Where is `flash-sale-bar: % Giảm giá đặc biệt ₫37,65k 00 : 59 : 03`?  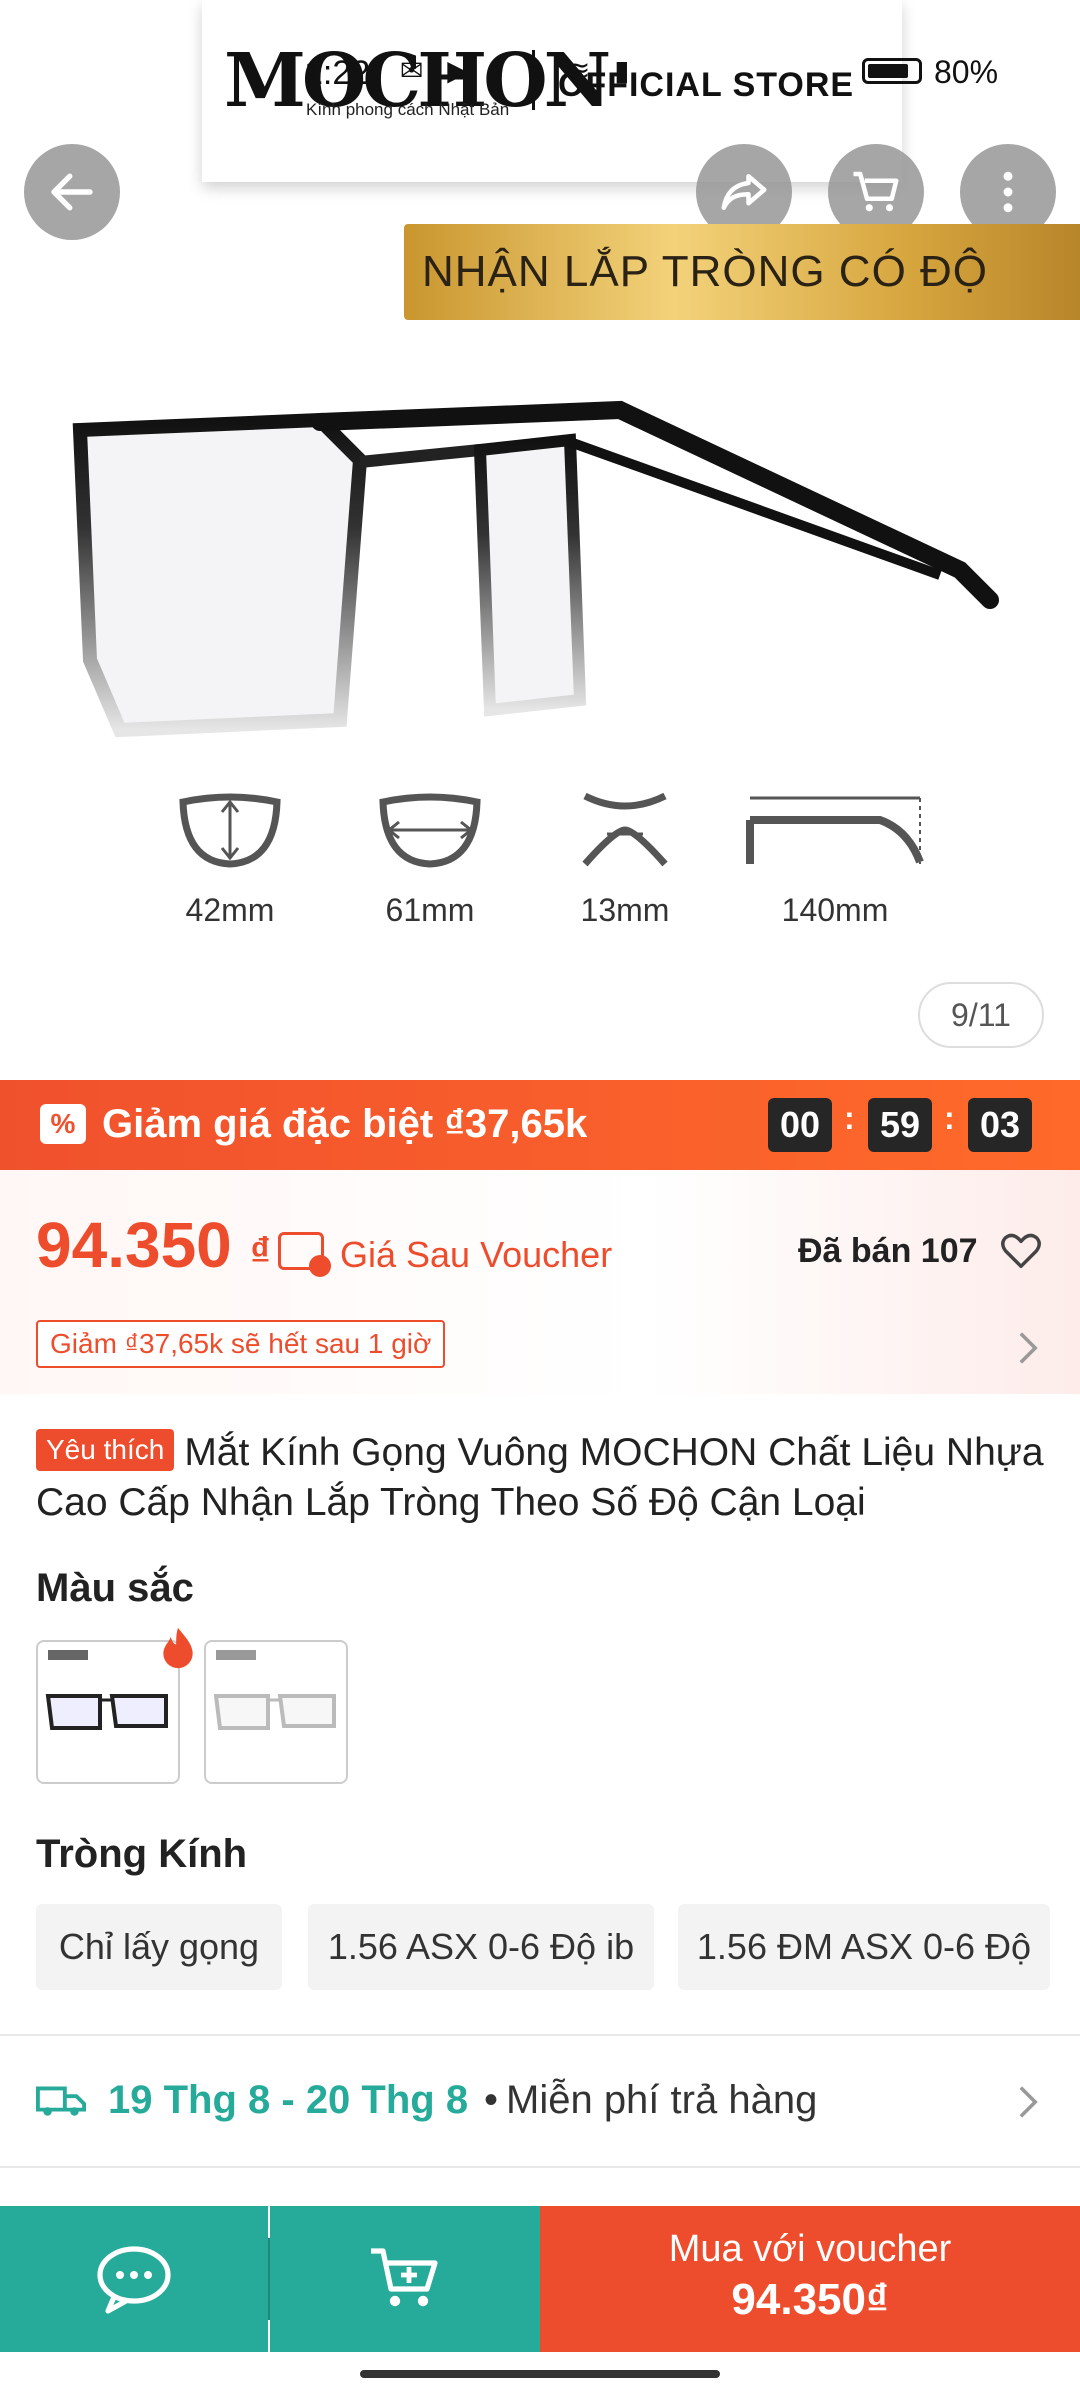 flash-sale-bar: % Giảm giá đặc biệt ₫37,65k 00 : 59 : 03 is located at coordinates (540, 1125).